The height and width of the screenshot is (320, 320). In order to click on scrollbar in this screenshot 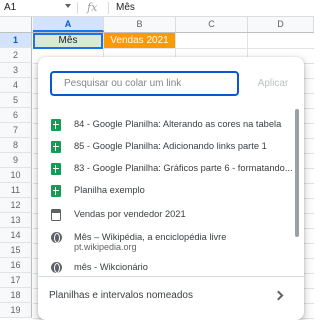, I will do `click(297, 173)`.